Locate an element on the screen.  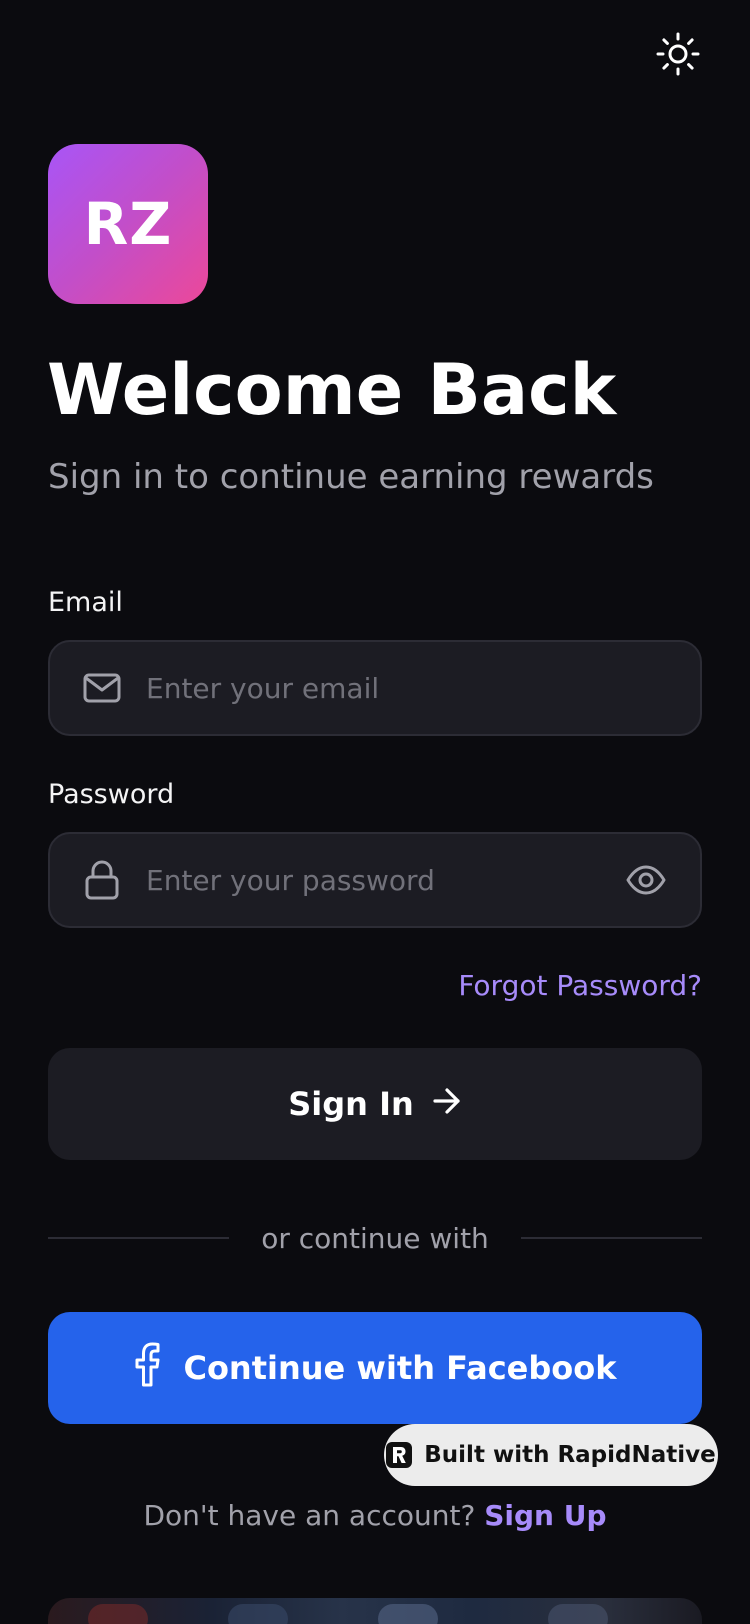
rapidnative-logo-icon is located at coordinates (399, 1455).